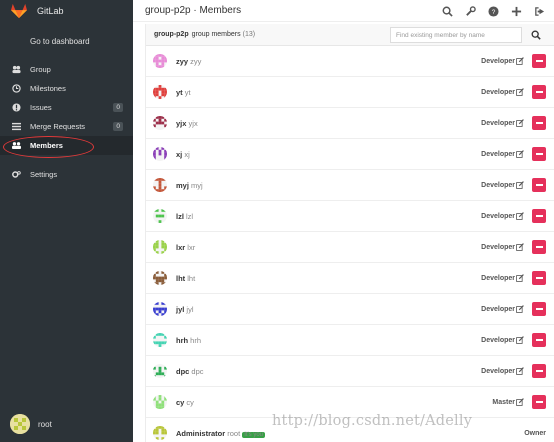  I want to click on member-row: jyl jyl Developer, so click(350, 309).